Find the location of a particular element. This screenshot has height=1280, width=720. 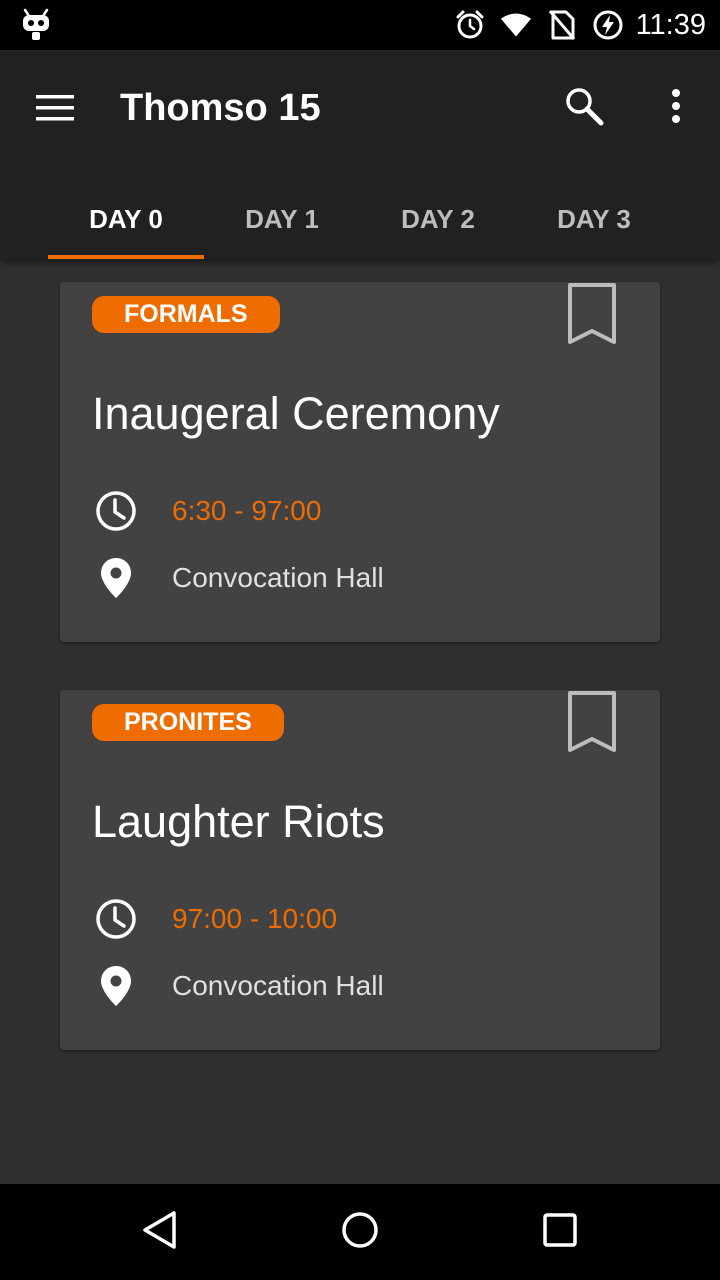

menu-icon is located at coordinates (56, 110).